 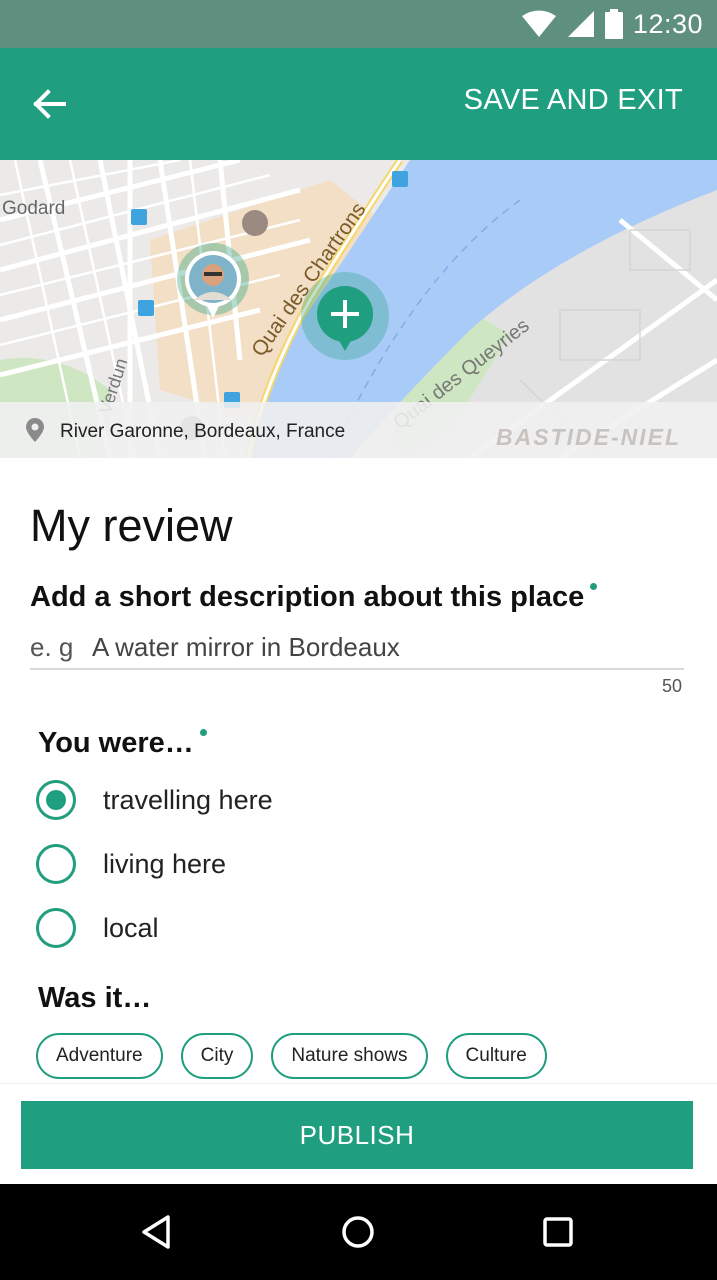 What do you see at coordinates (246, 647) in the screenshot?
I see `description-placeholder: A water mirror in Bordeaux` at bounding box center [246, 647].